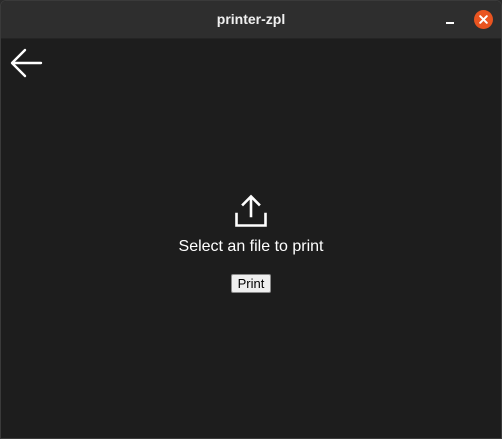 This screenshot has height=439, width=502. What do you see at coordinates (450, 23) in the screenshot?
I see `minimize-icon` at bounding box center [450, 23].